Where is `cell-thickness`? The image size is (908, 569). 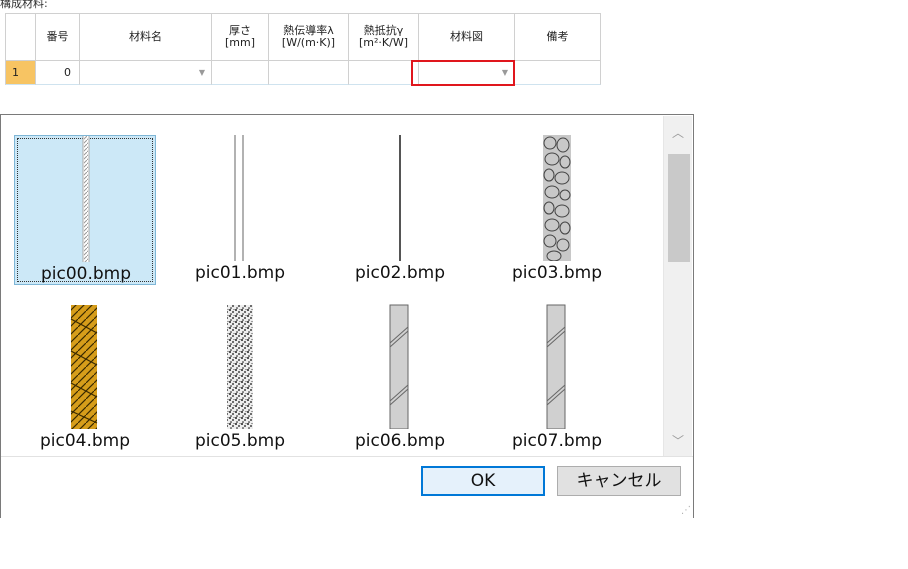
cell-thickness is located at coordinates (240, 73).